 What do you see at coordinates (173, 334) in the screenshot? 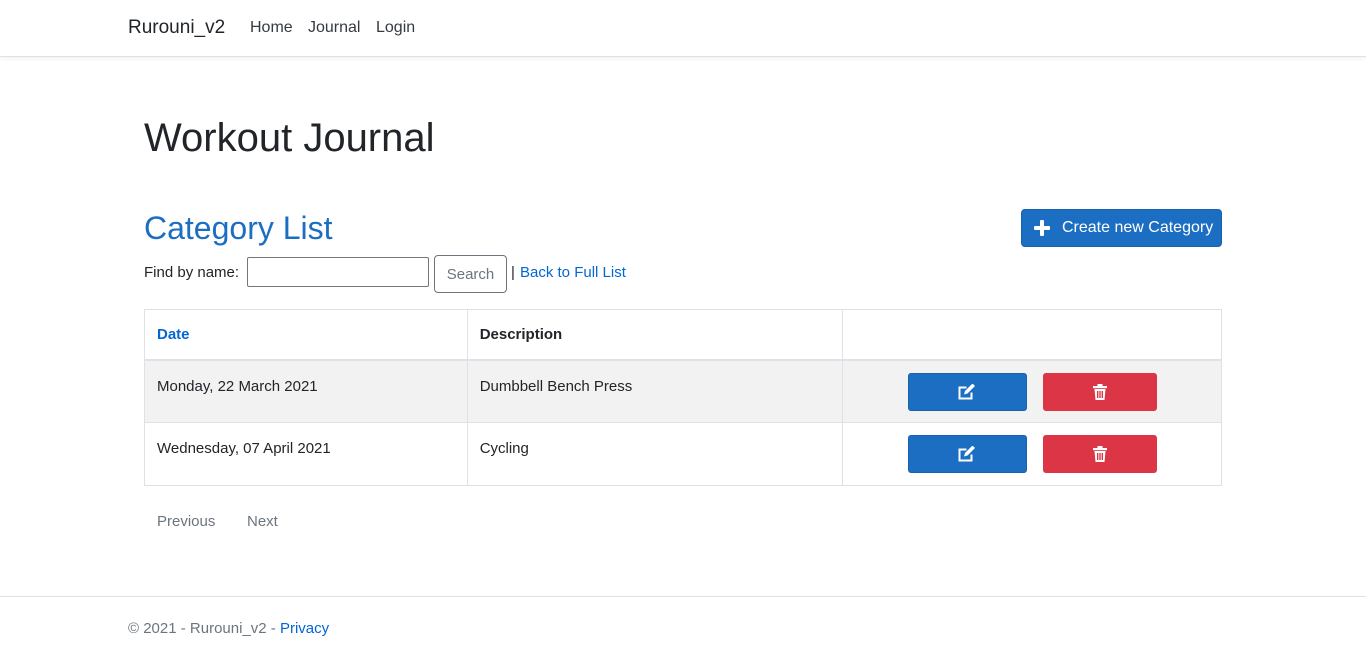
I see `sort-by-date-link: Date` at bounding box center [173, 334].